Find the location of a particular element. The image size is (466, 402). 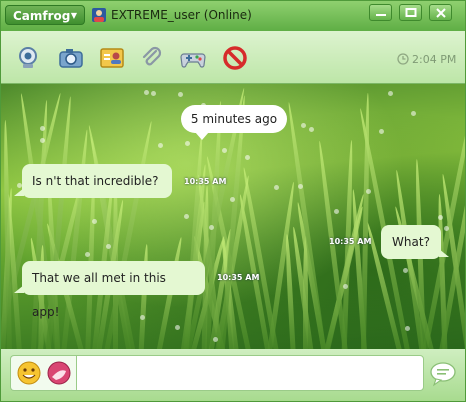

message-input is located at coordinates (250, 373).